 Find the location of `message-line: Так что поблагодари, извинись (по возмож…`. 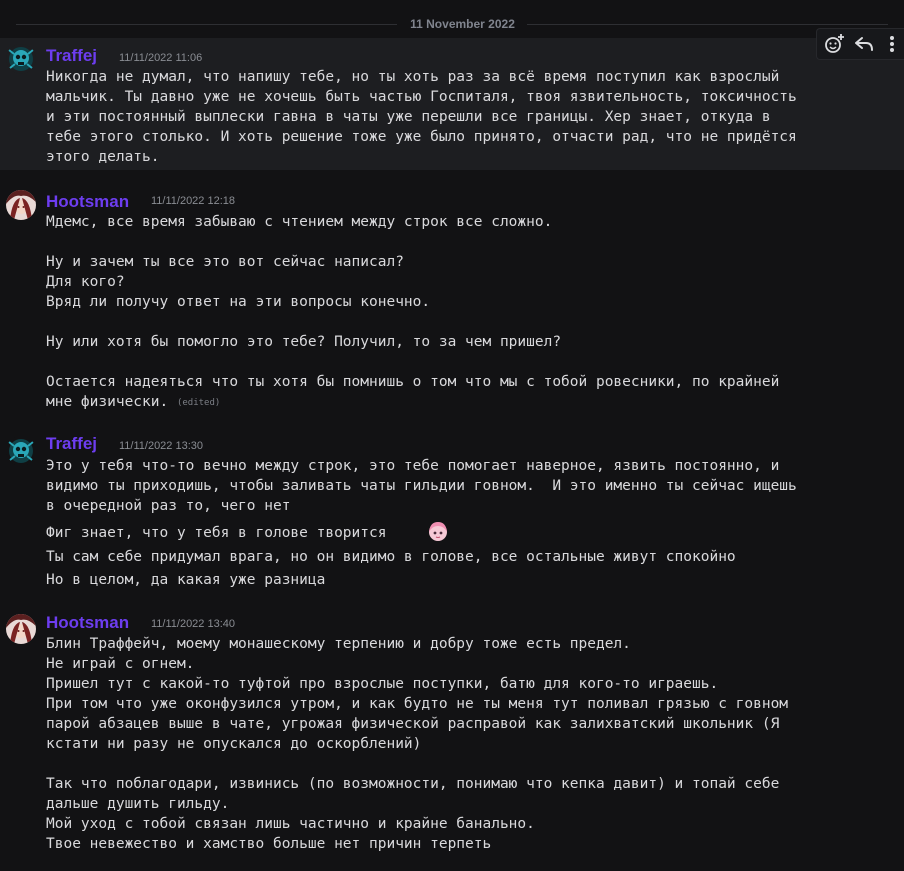

message-line: Так что поблагодари, извинись (по возмож… is located at coordinates (413, 784).